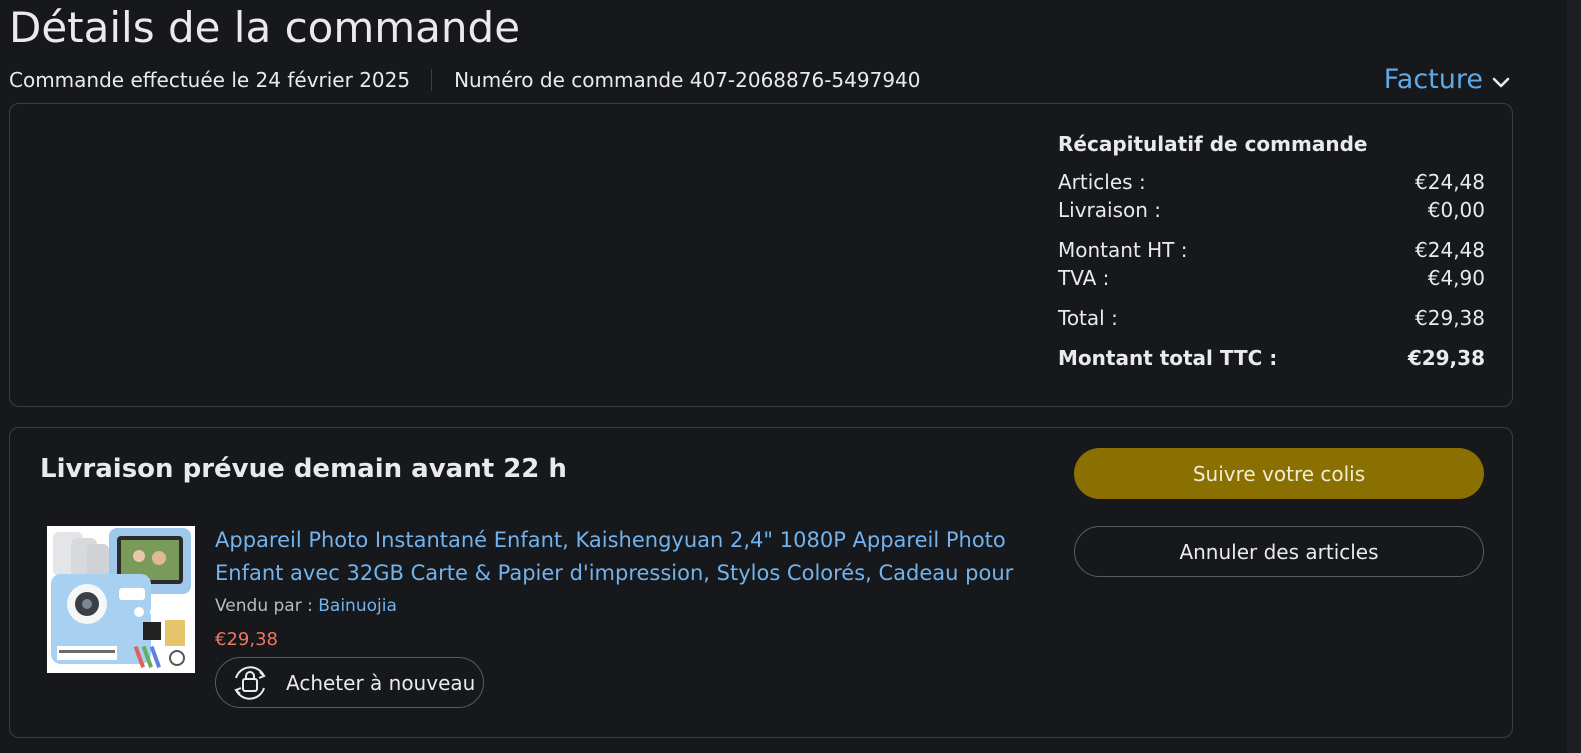 This screenshot has height=753, width=1581. I want to click on summary-row-total: Total : €29,38, so click(1271, 318).